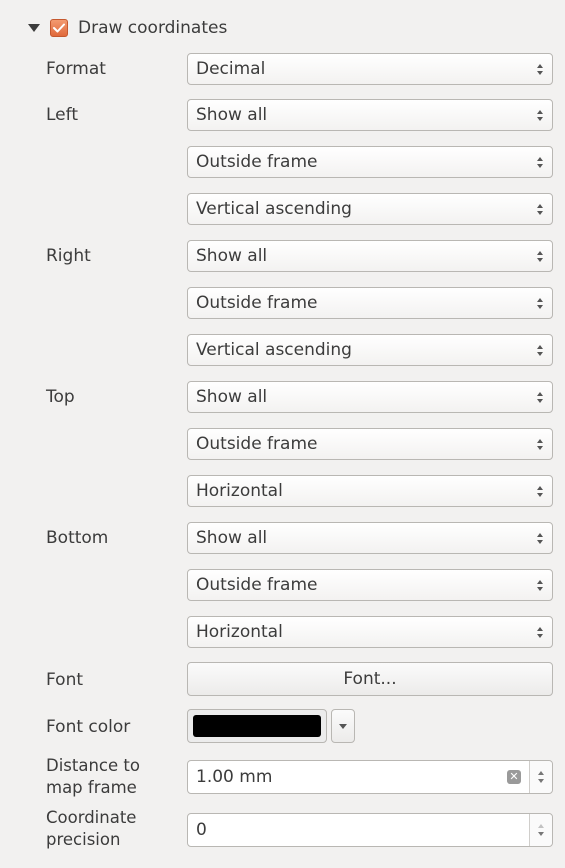  I want to click on bottom-direction-combo: Horizontal, so click(370, 632).